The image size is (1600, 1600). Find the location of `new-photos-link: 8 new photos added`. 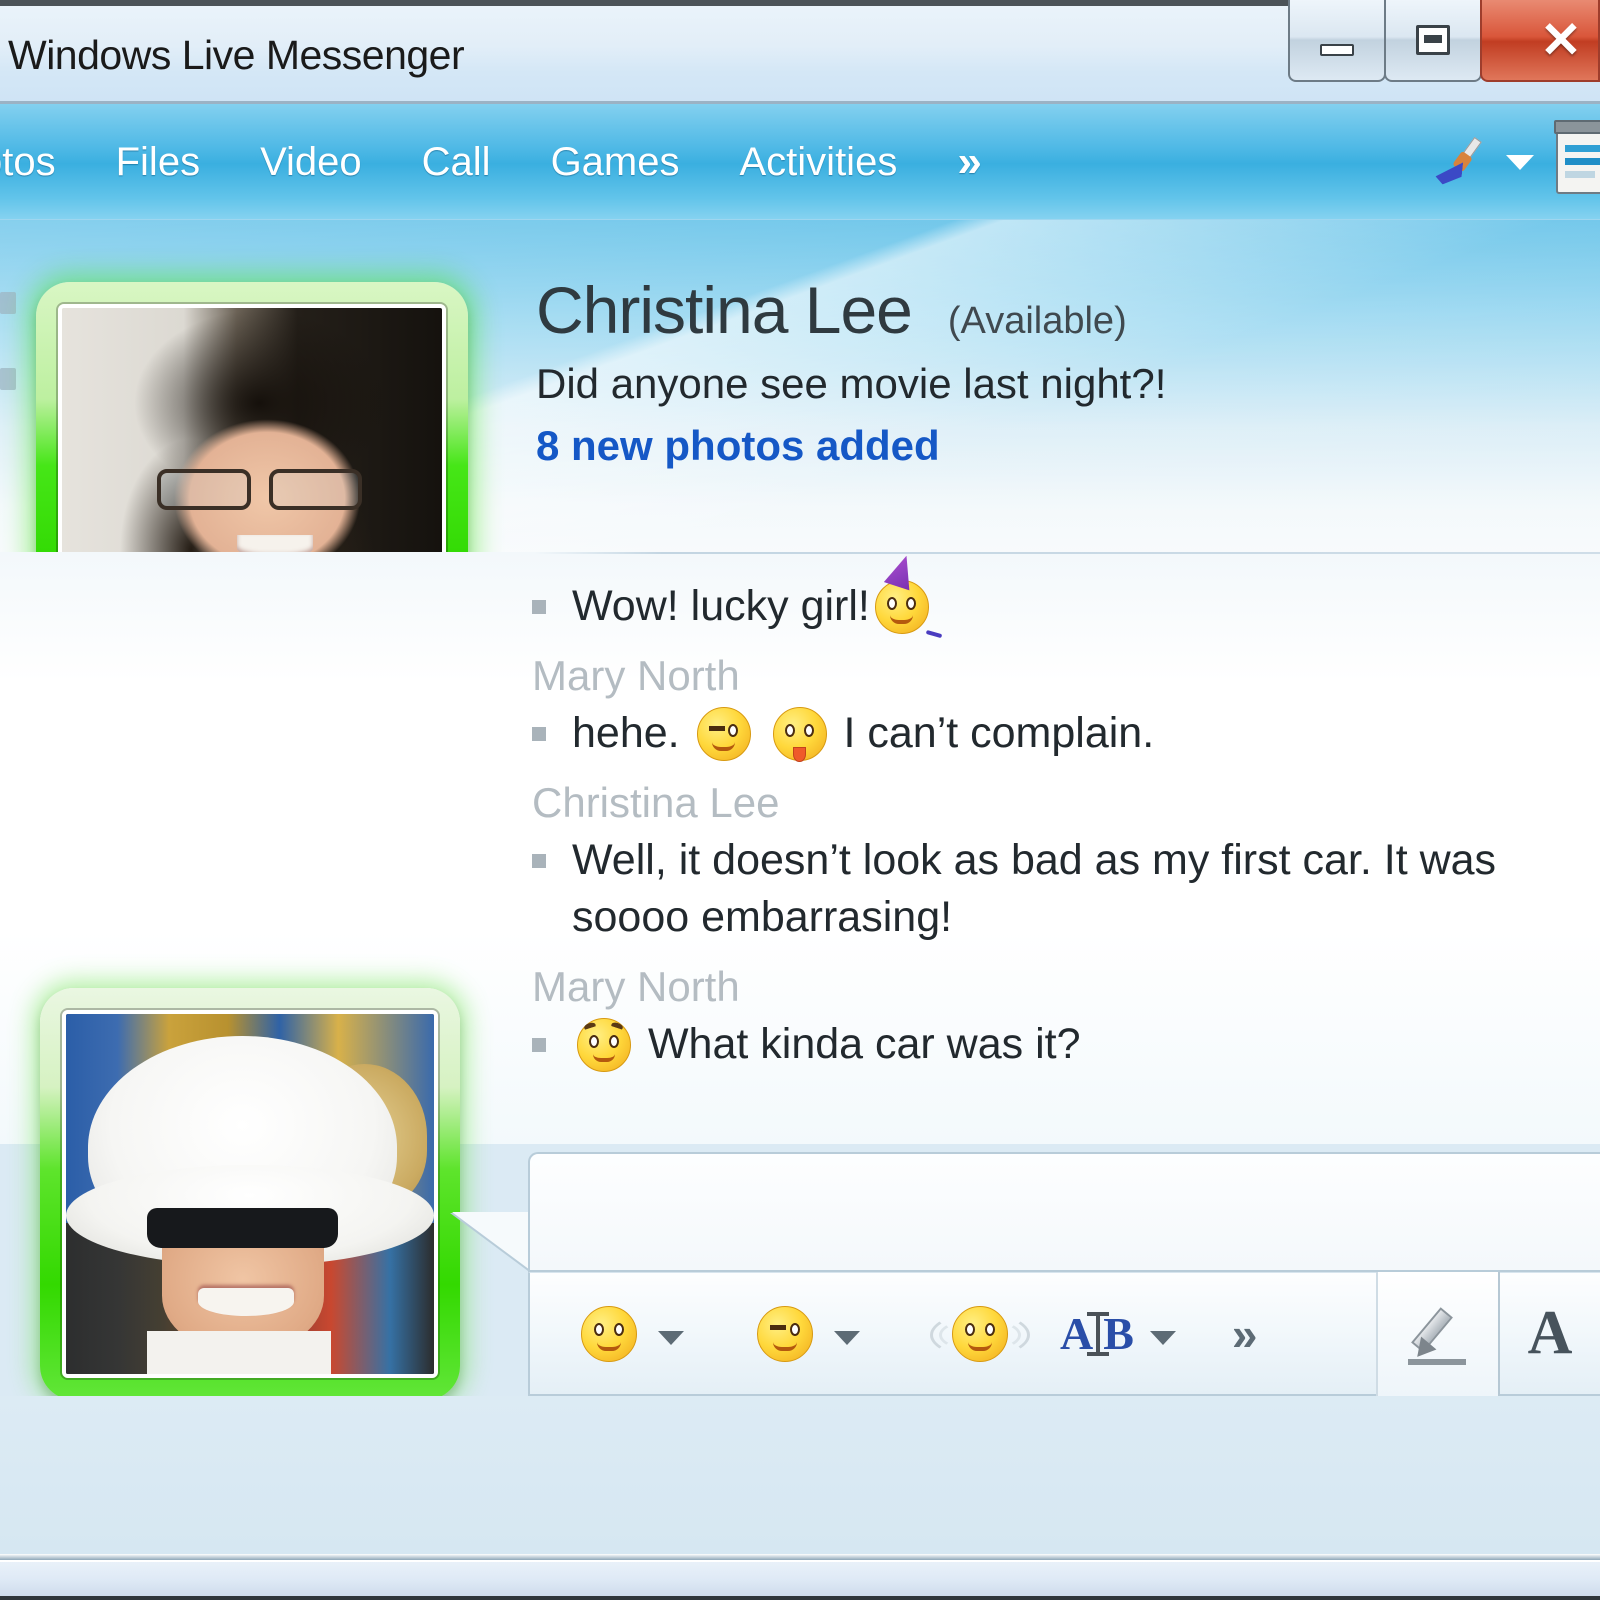

new-photos-link: 8 new photos added is located at coordinates (851, 446).